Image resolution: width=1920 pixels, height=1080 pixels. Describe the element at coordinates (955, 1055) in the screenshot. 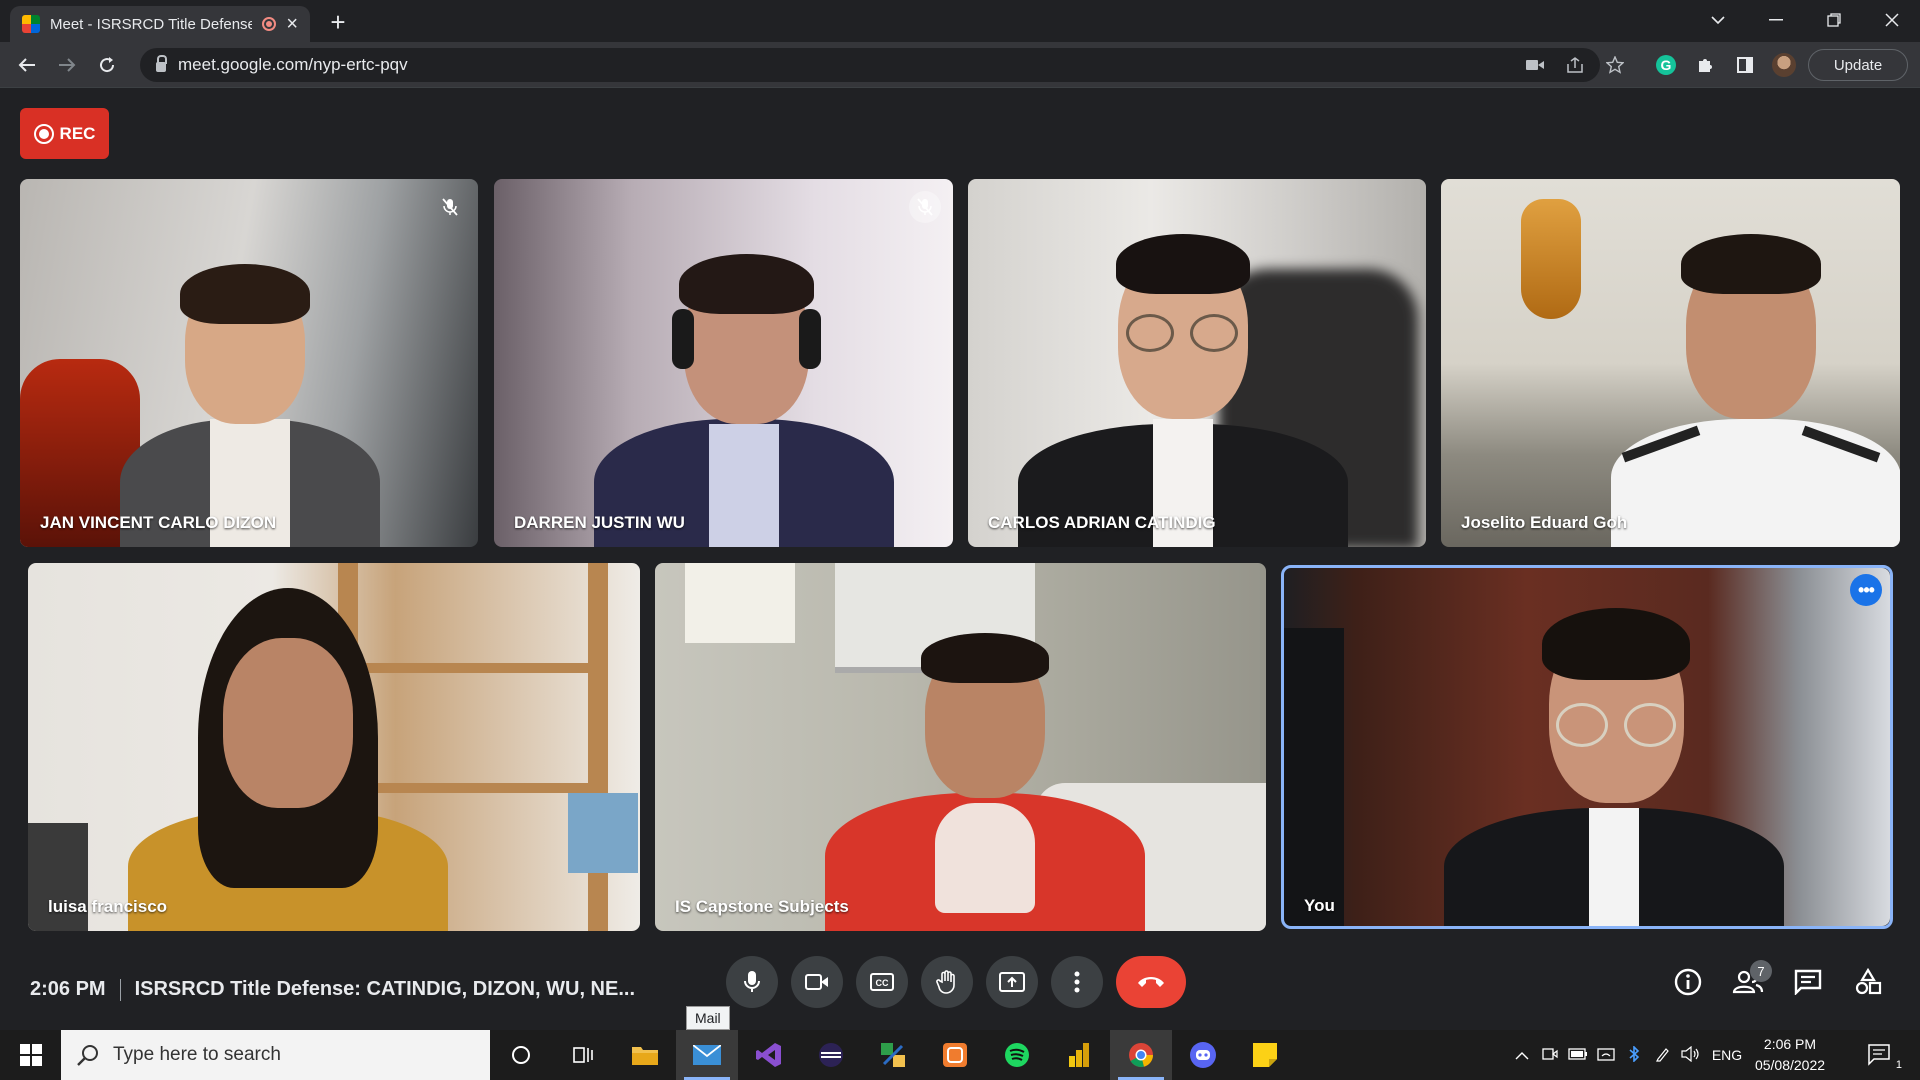

I see `app-orange-icon` at that location.